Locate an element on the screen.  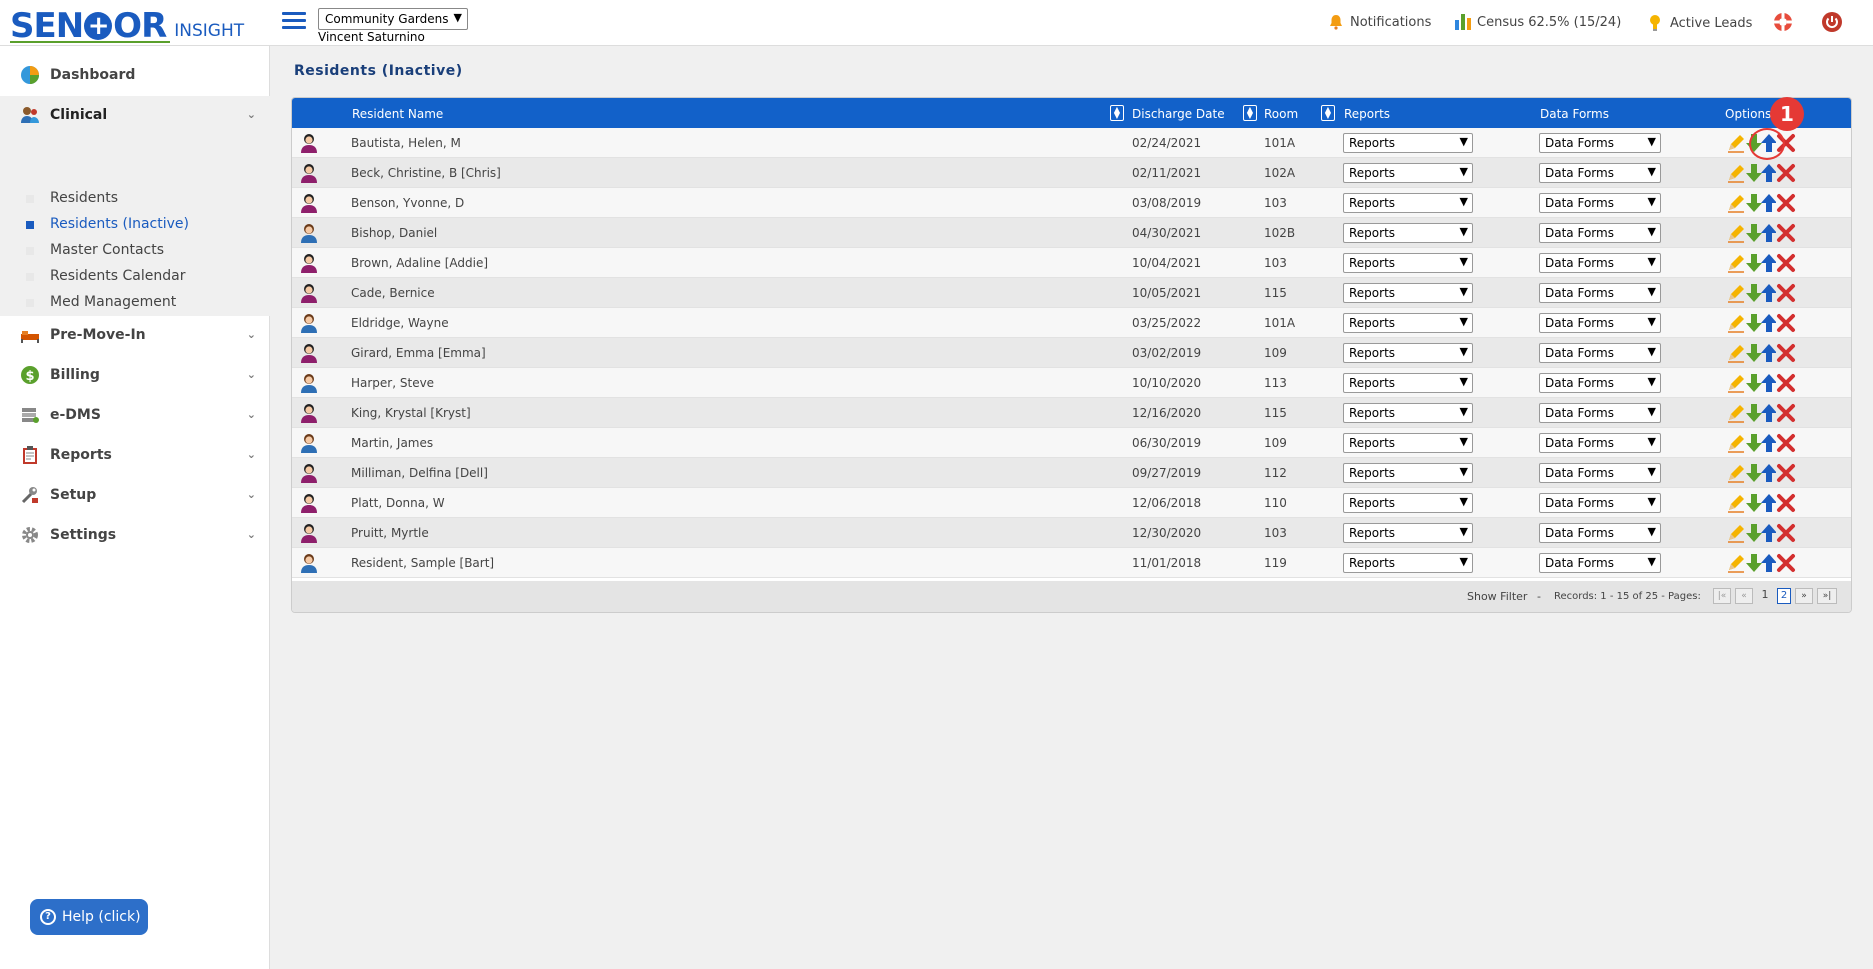
sort-icon: ▲ ▼ is located at coordinates (1117, 113).